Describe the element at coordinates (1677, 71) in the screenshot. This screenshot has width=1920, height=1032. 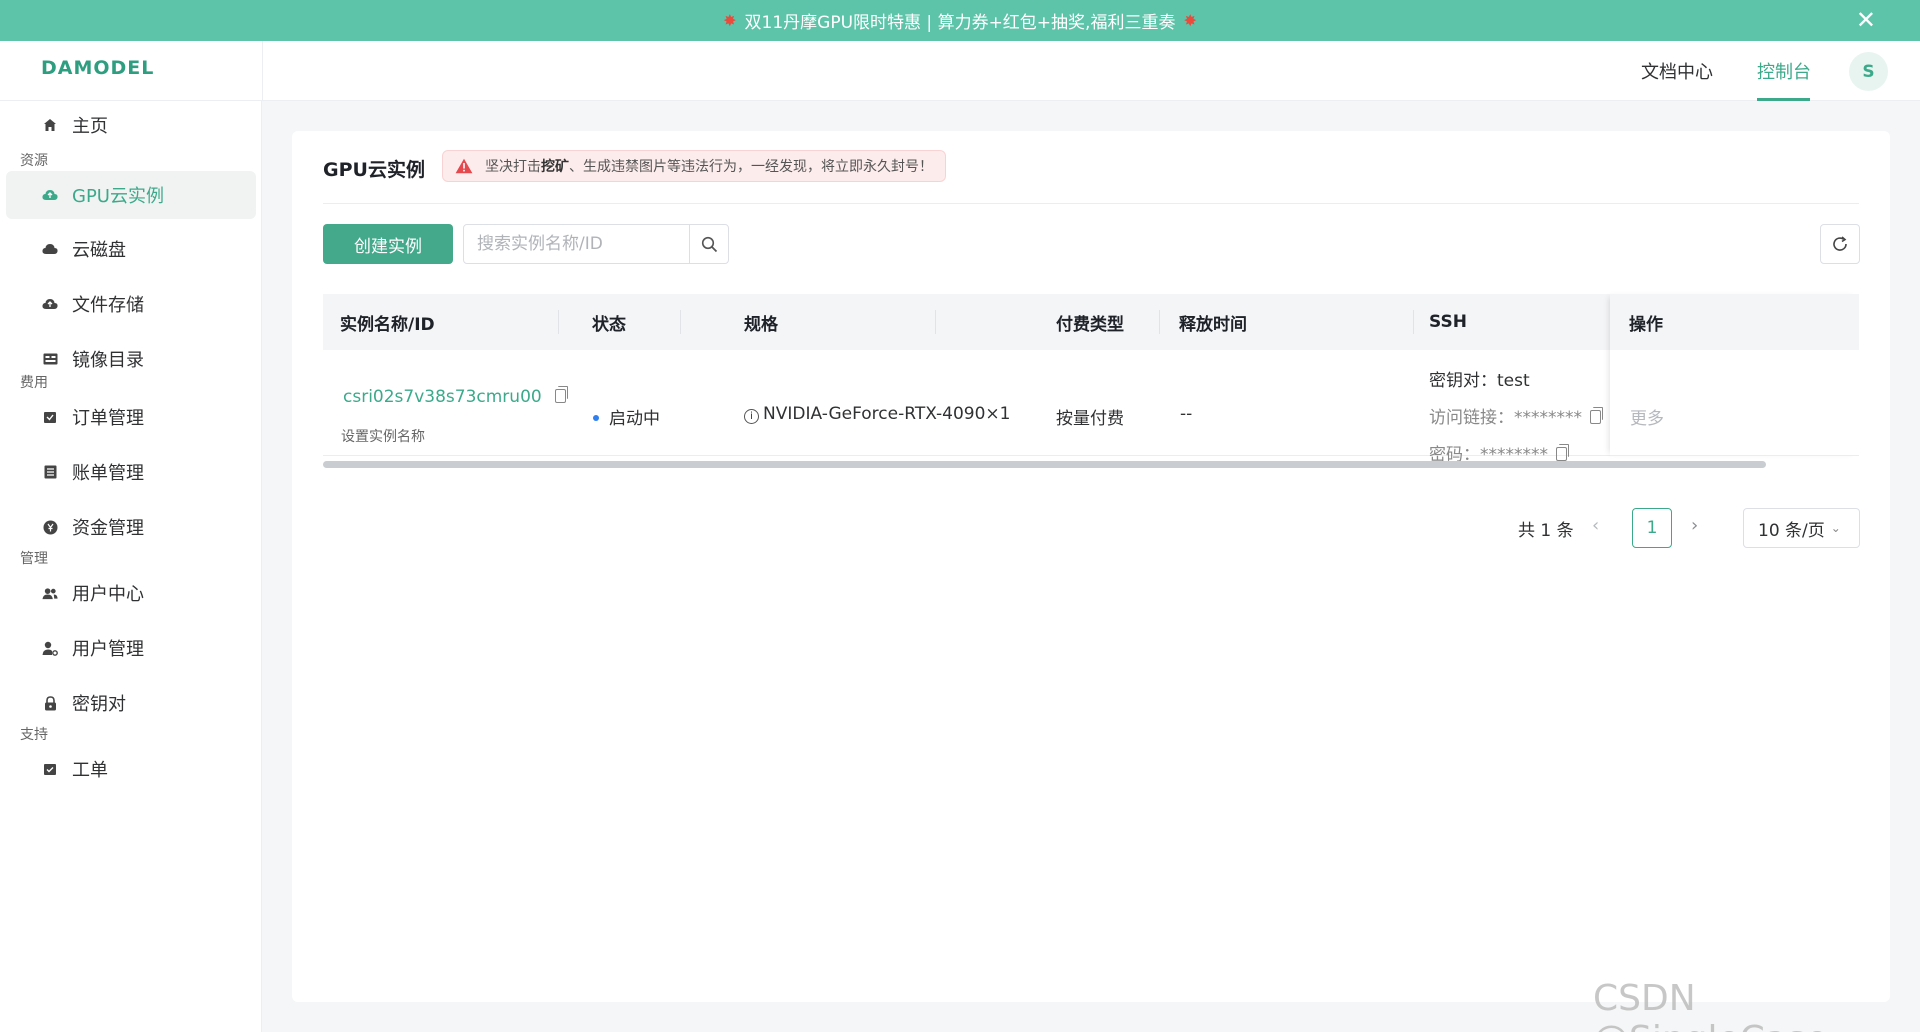
I see `nav-docs-link: 文档中心` at that location.